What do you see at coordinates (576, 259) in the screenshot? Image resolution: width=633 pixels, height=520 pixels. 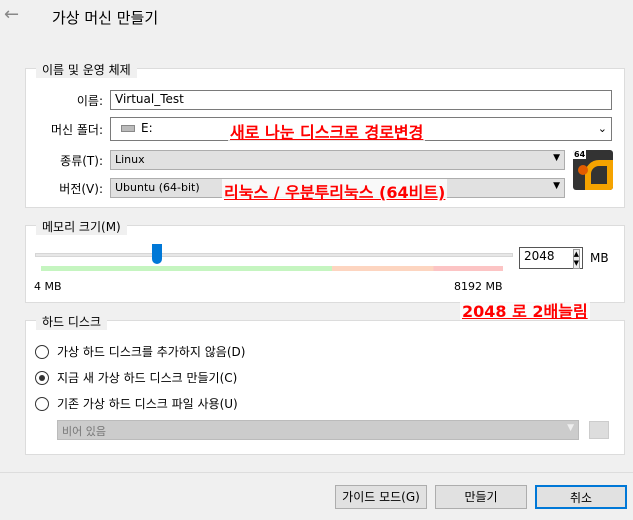 I see `spin-arrows-icon: ▲ ▼` at bounding box center [576, 259].